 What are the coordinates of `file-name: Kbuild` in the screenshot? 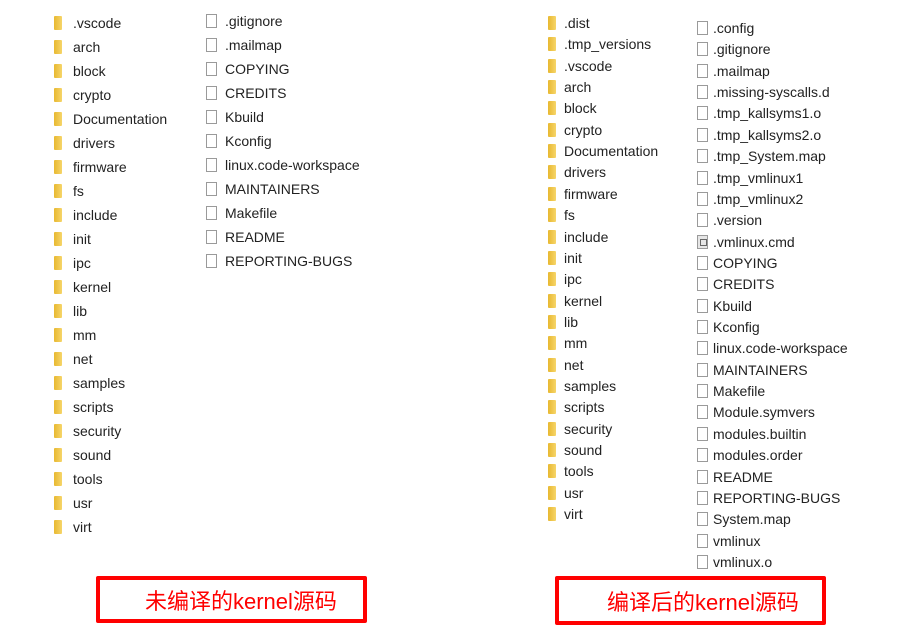 It's located at (732, 305).